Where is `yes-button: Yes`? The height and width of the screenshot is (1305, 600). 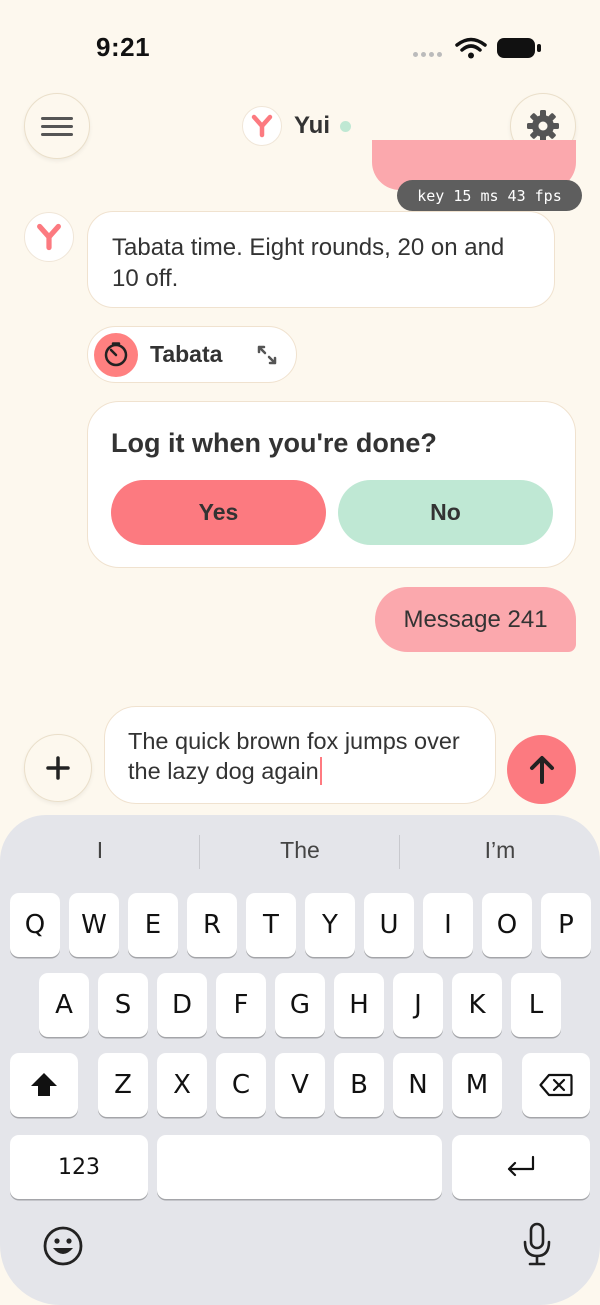
yes-button: Yes is located at coordinates (218, 512).